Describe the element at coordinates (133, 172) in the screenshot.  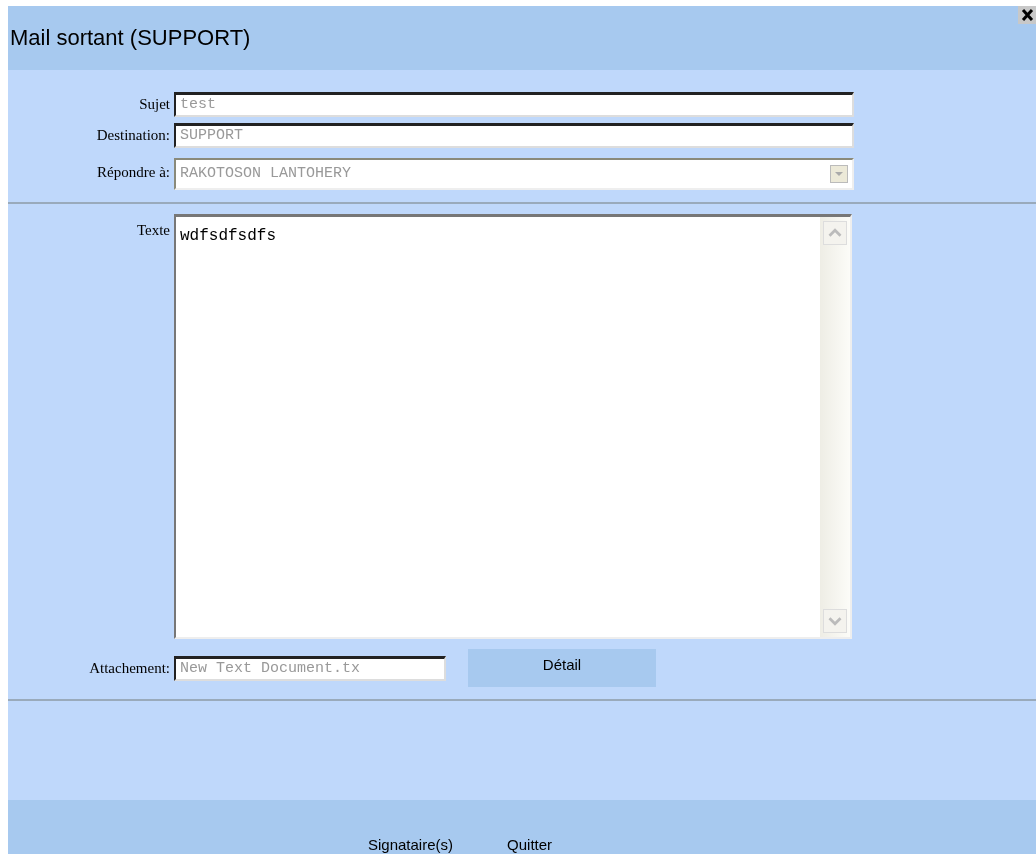
I see `field-label: Répondre à:` at that location.